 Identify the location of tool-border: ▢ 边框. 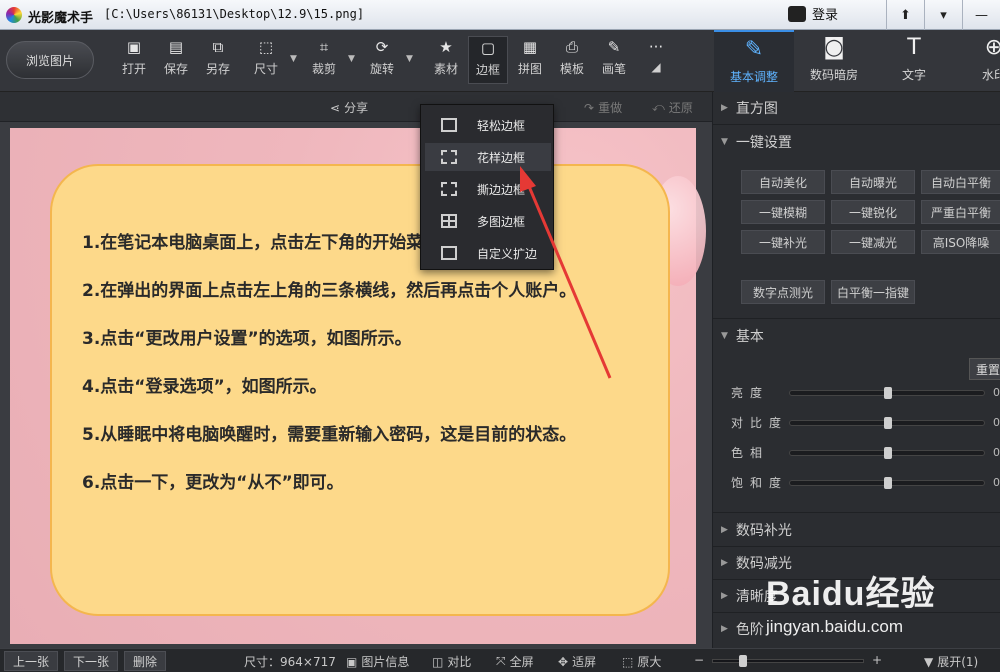
(488, 60).